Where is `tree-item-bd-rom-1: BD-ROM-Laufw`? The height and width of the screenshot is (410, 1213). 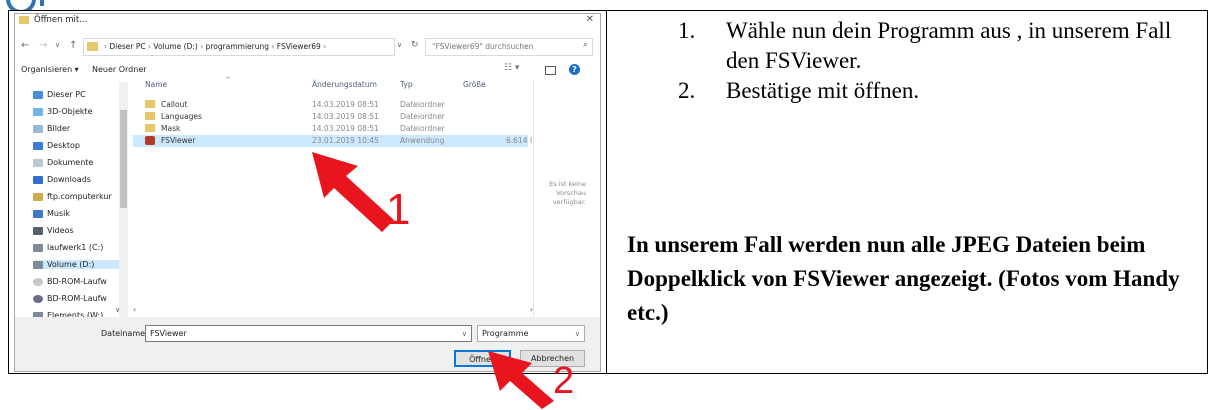
tree-item-bd-rom-1: BD-ROM-Laufw is located at coordinates (70, 281).